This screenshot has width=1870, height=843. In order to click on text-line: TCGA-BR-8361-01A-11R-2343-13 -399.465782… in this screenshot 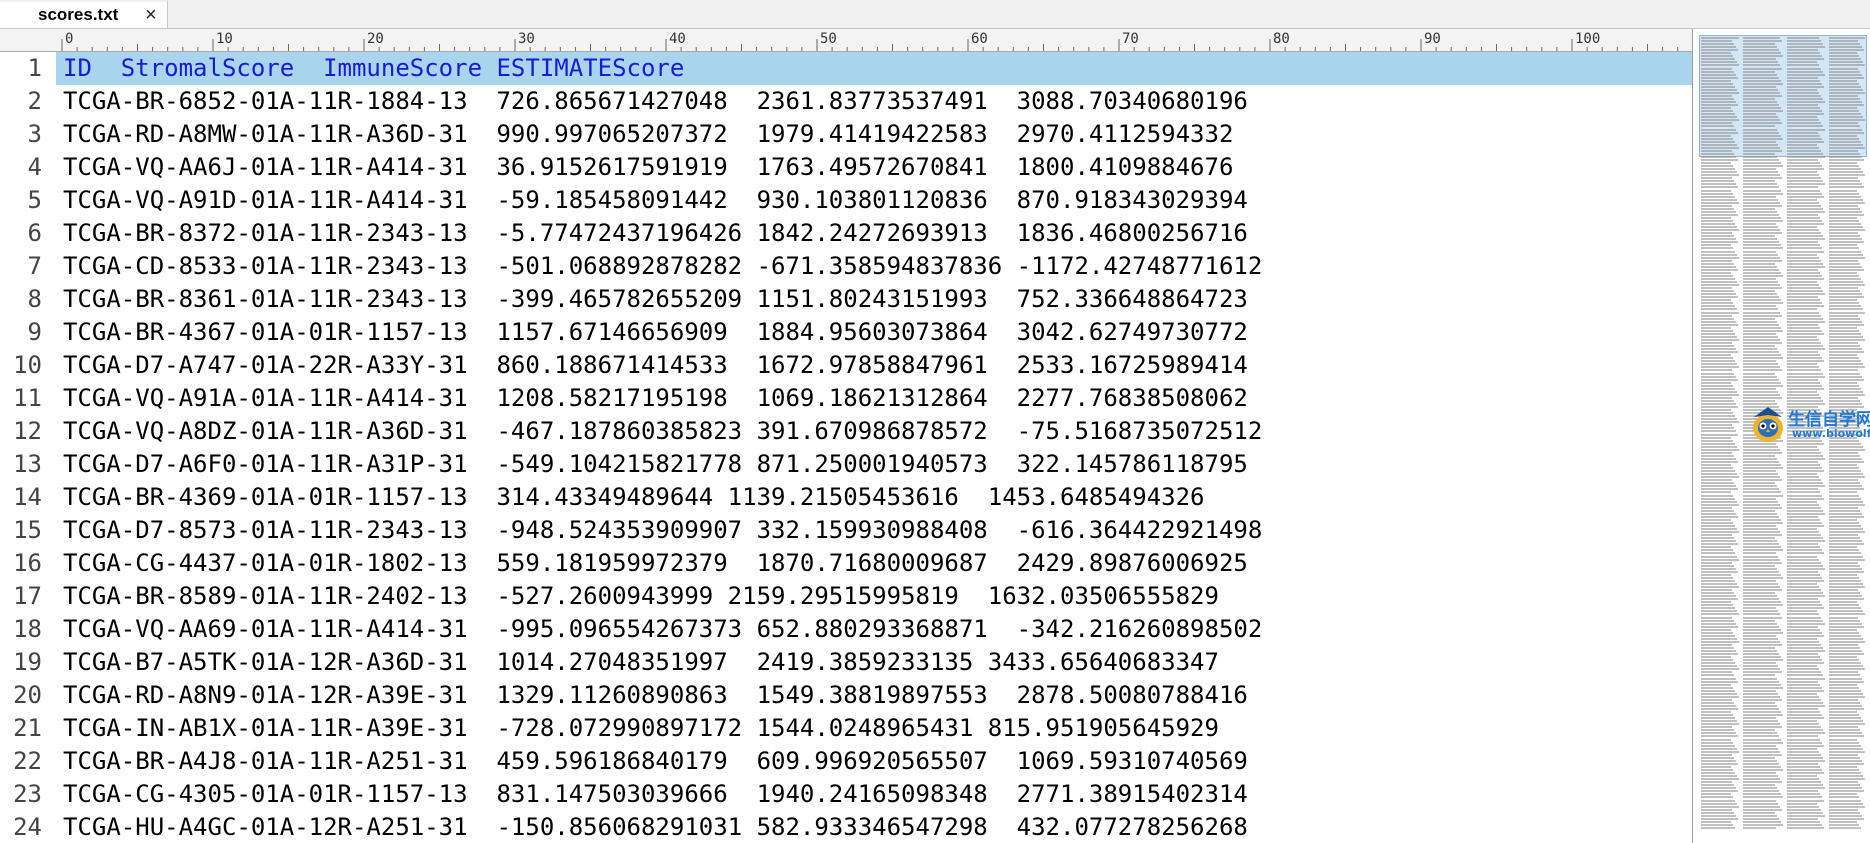, I will do `click(874, 299)`.